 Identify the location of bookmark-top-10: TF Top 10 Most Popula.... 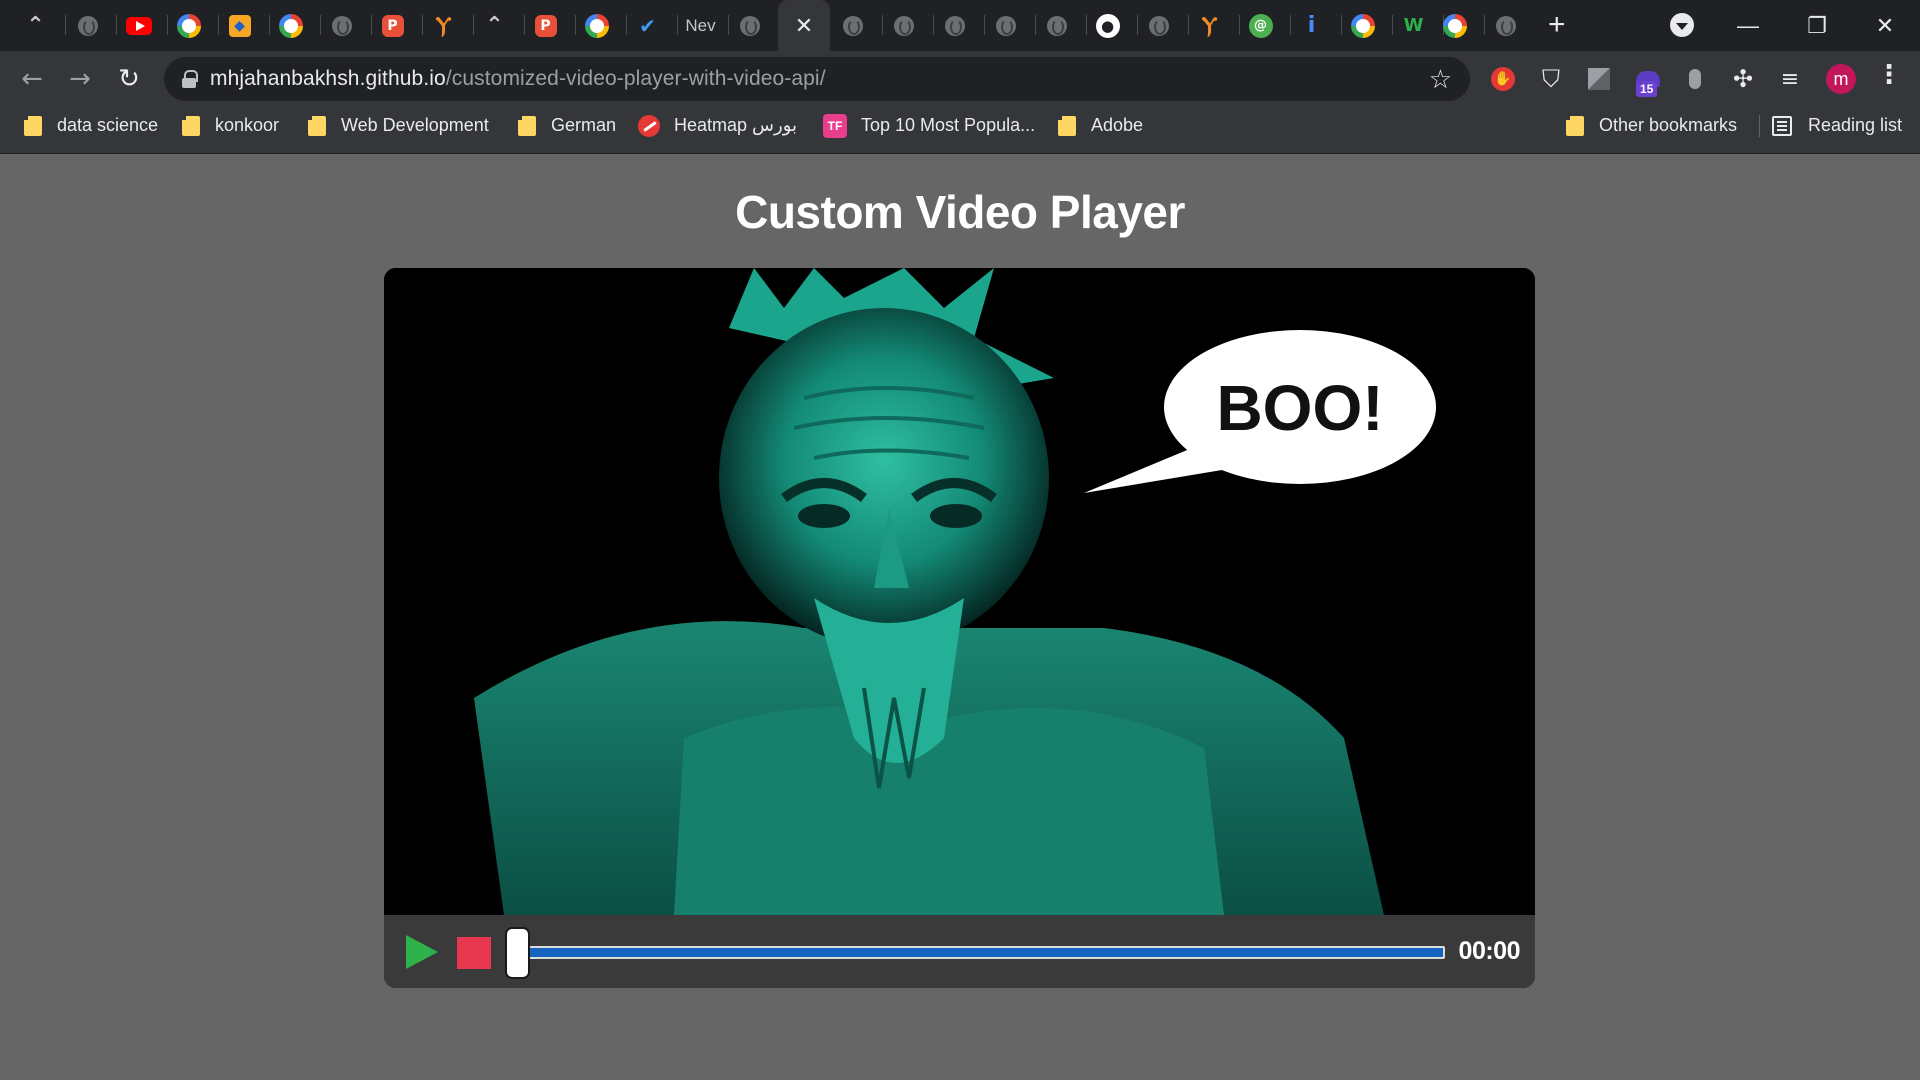
(929, 125).